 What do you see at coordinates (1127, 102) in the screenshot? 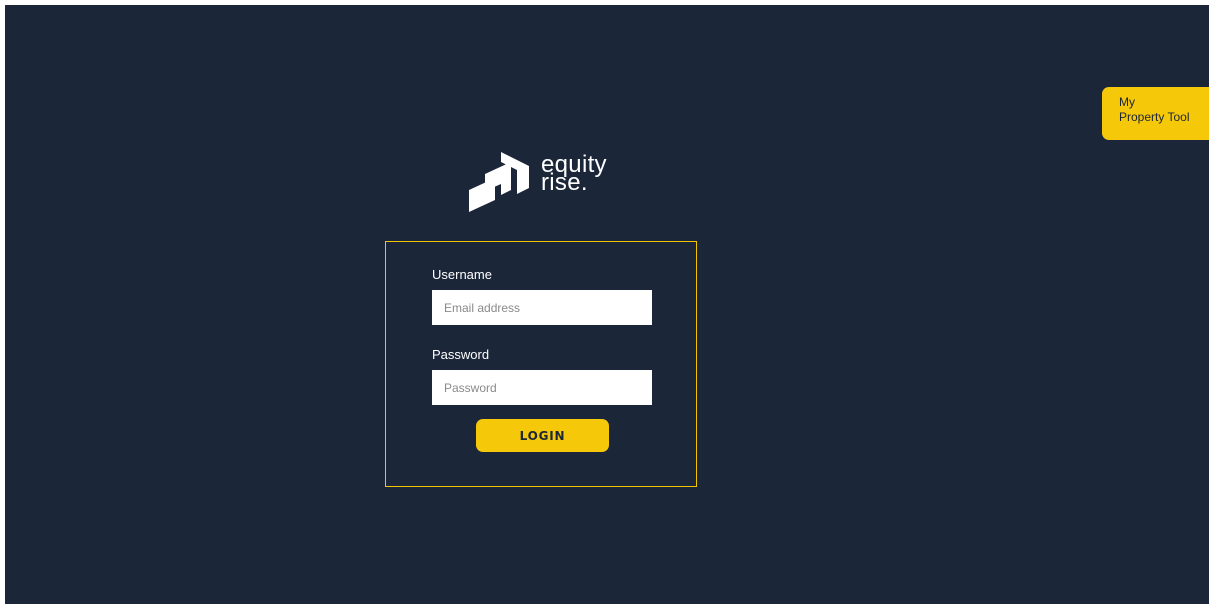
I see `side-tab-line-1: My` at bounding box center [1127, 102].